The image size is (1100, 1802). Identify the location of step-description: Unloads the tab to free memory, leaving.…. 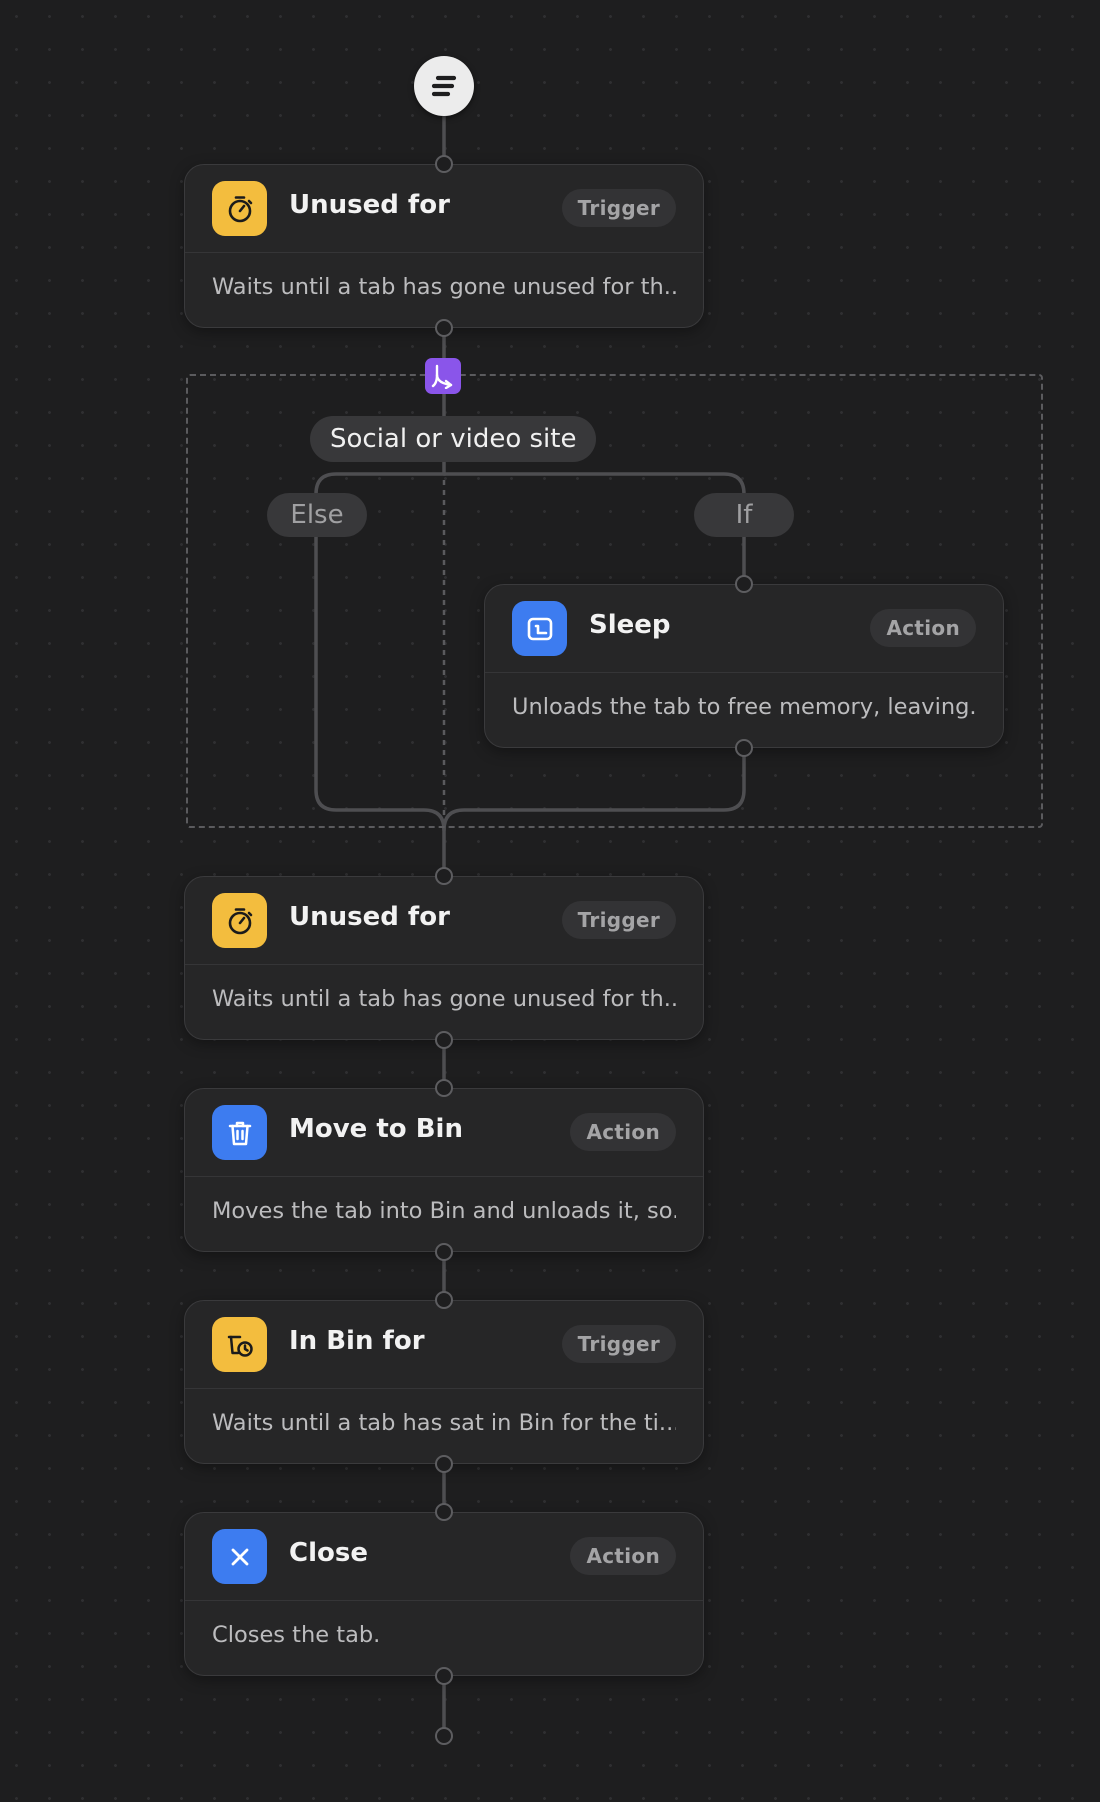
(744, 707).